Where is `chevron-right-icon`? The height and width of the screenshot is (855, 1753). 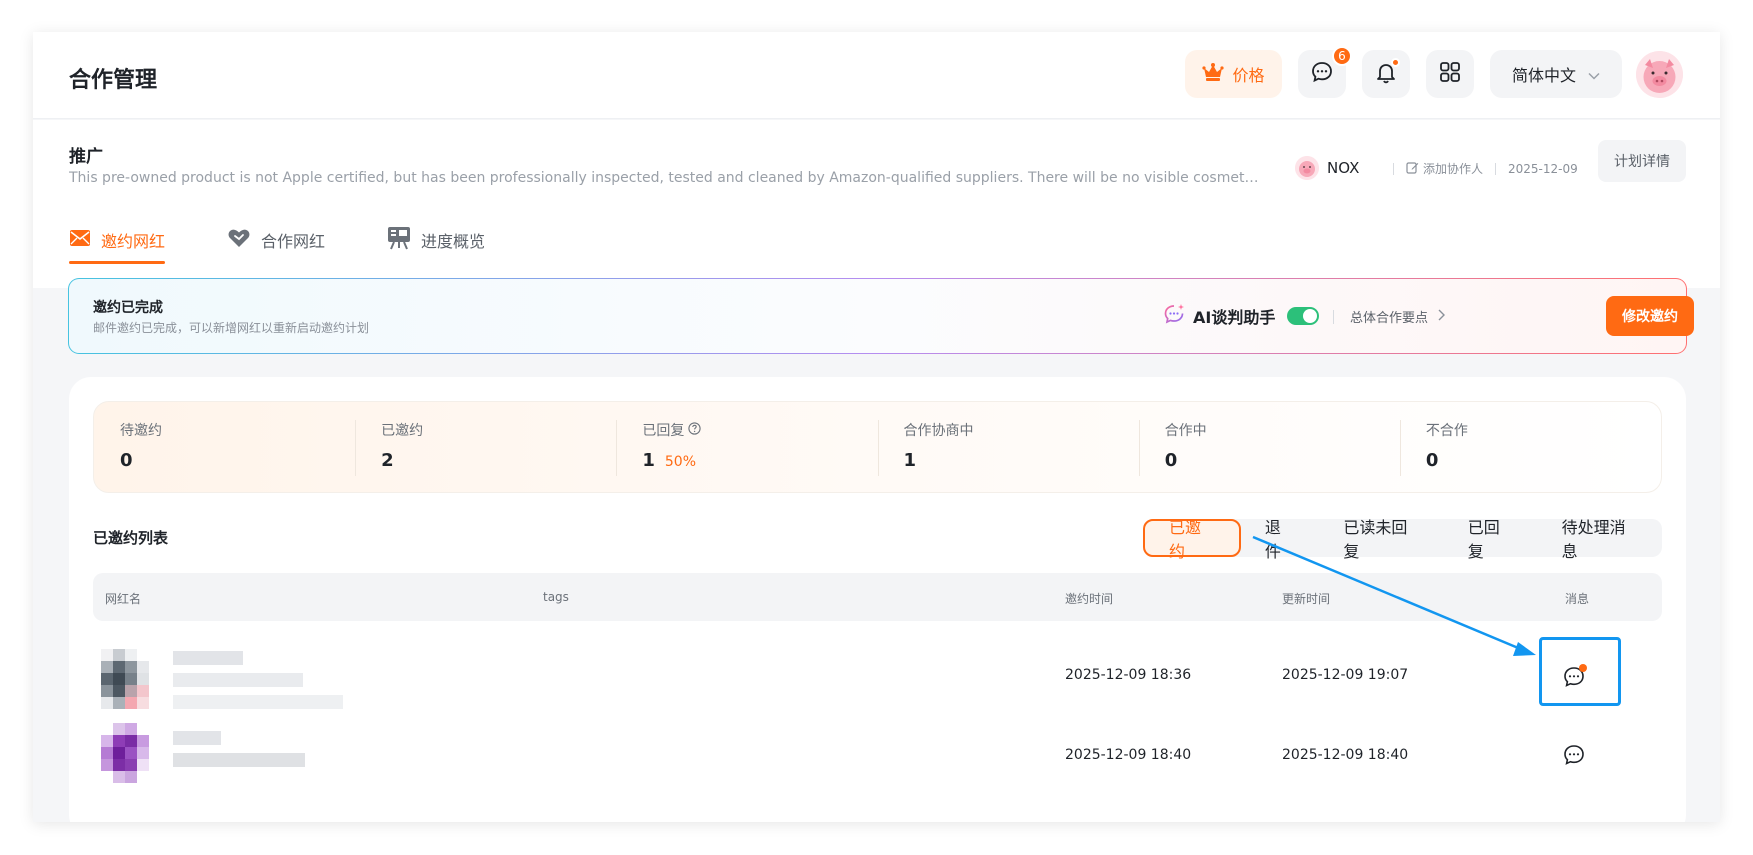
chevron-right-icon is located at coordinates (1442, 317).